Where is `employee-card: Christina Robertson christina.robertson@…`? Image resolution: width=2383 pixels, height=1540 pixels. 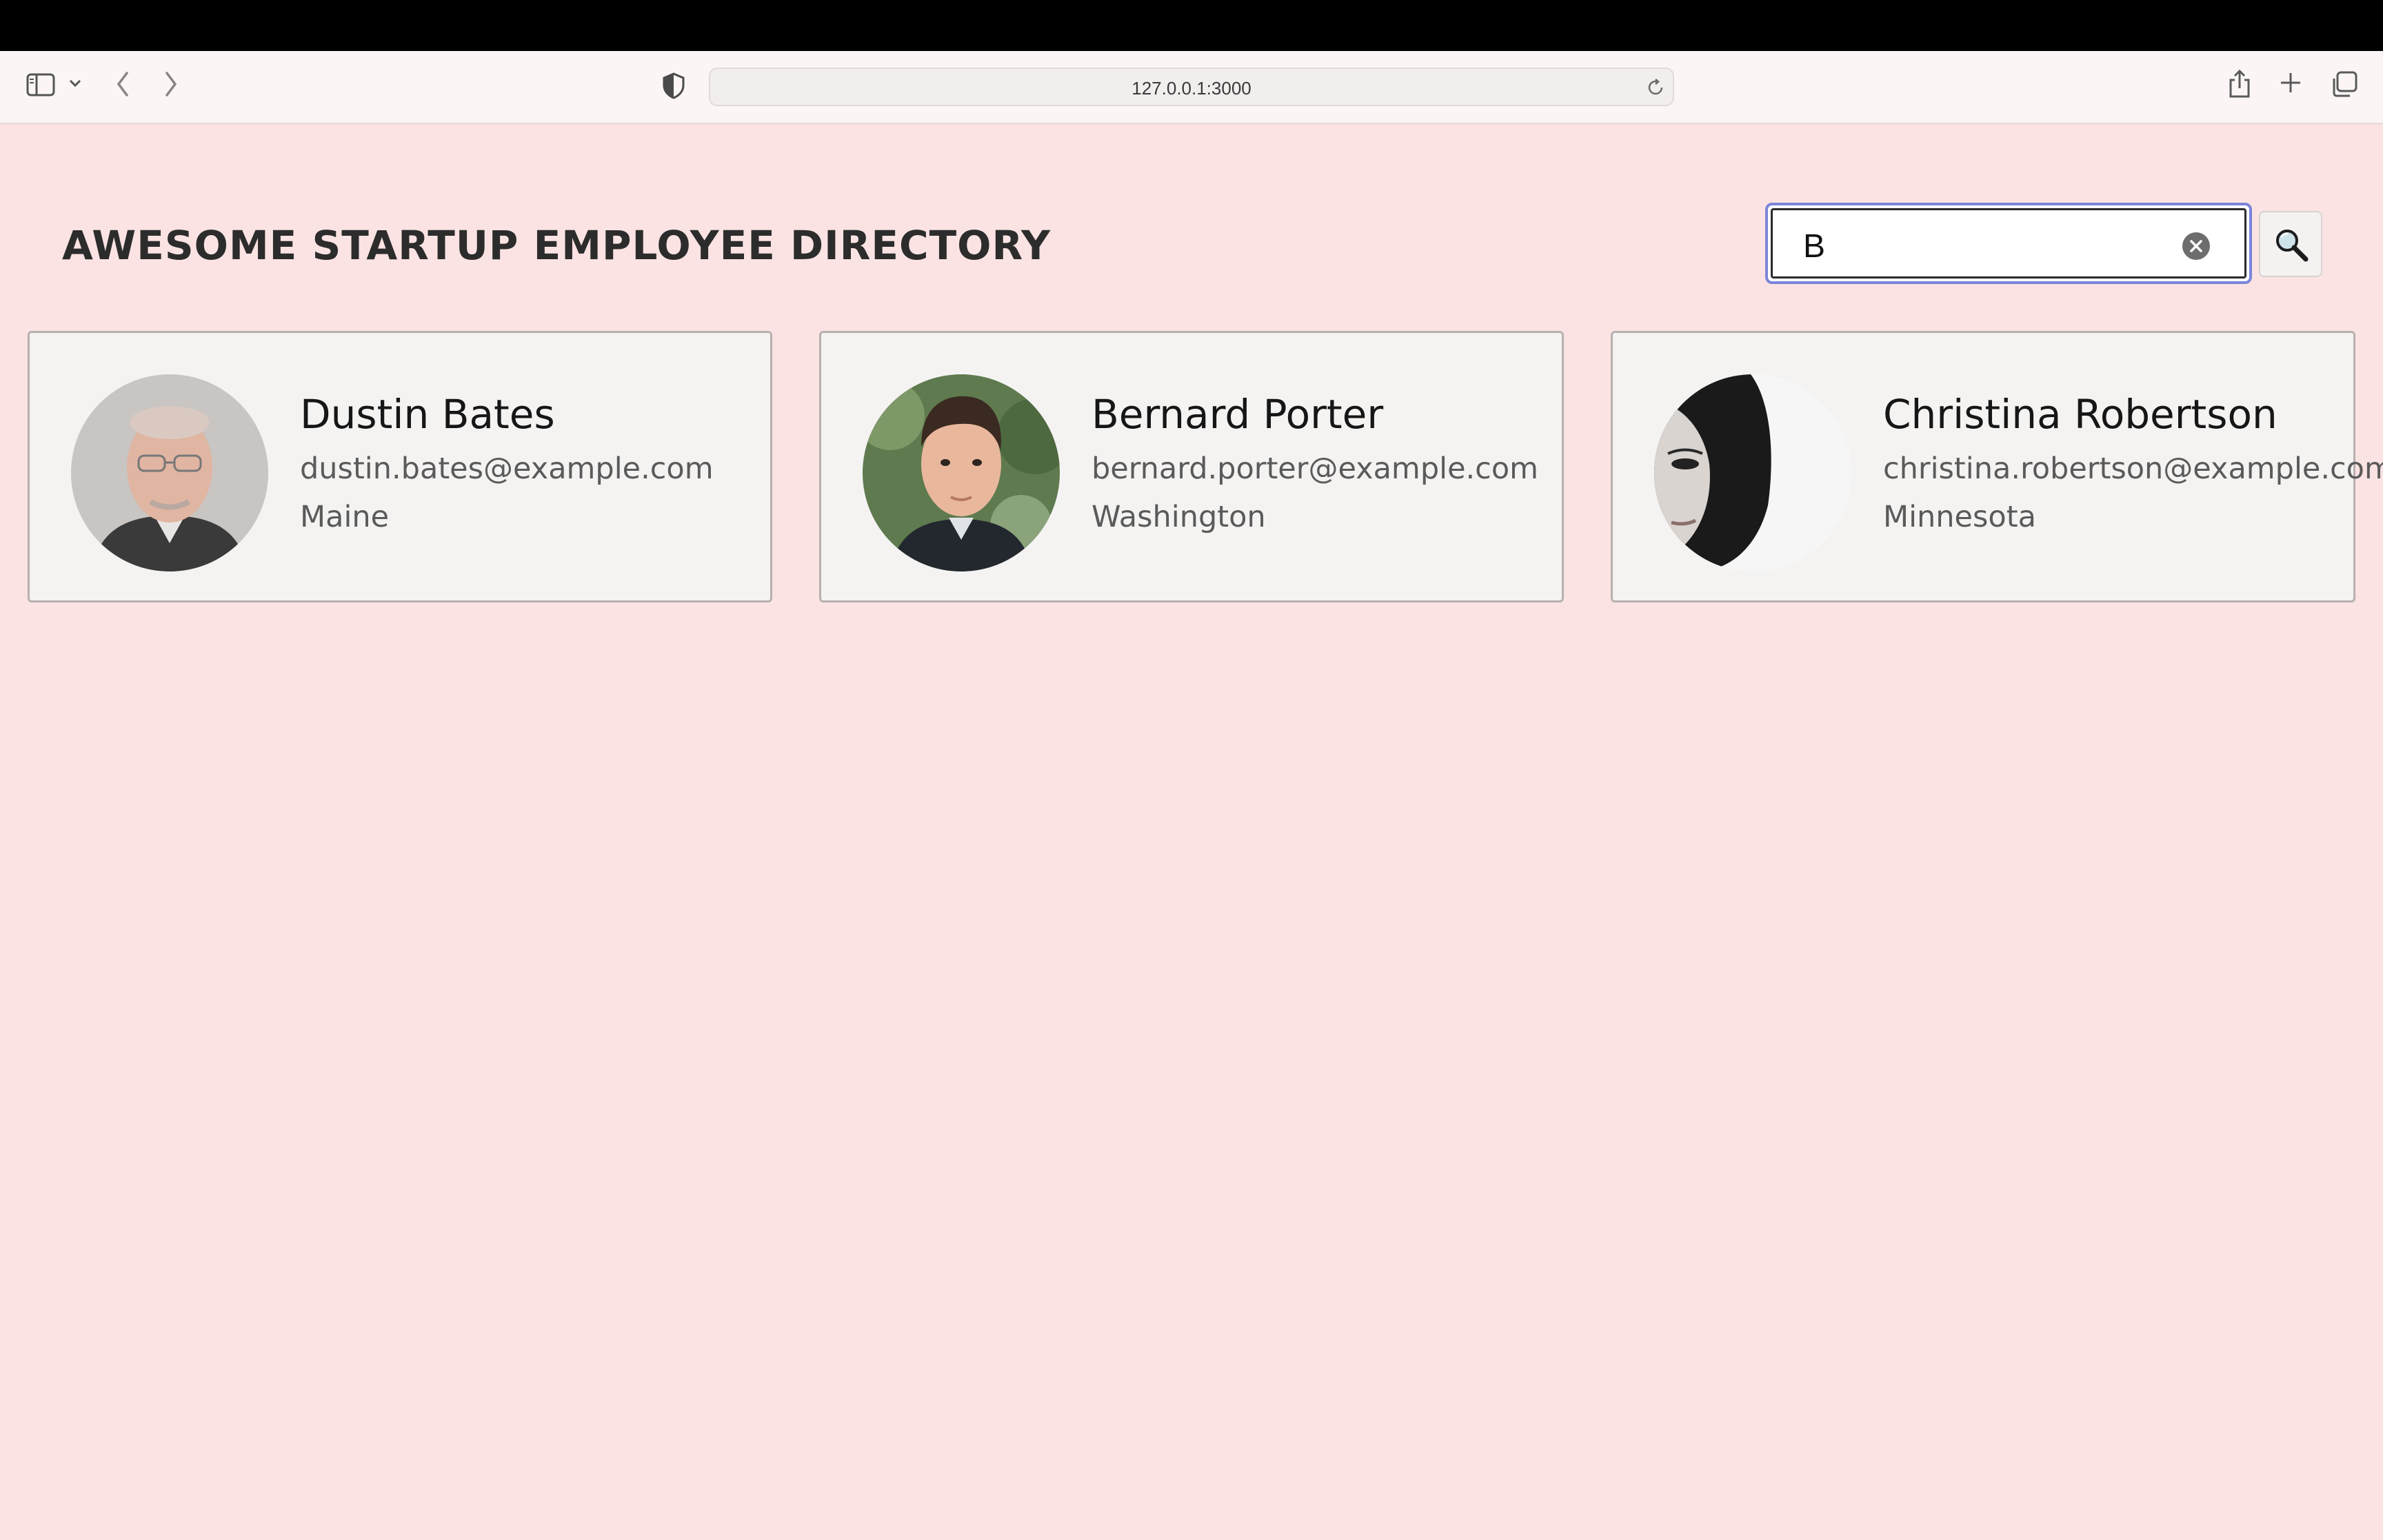
employee-card: Christina Robertson christina.robertson@… is located at coordinates (1997, 467).